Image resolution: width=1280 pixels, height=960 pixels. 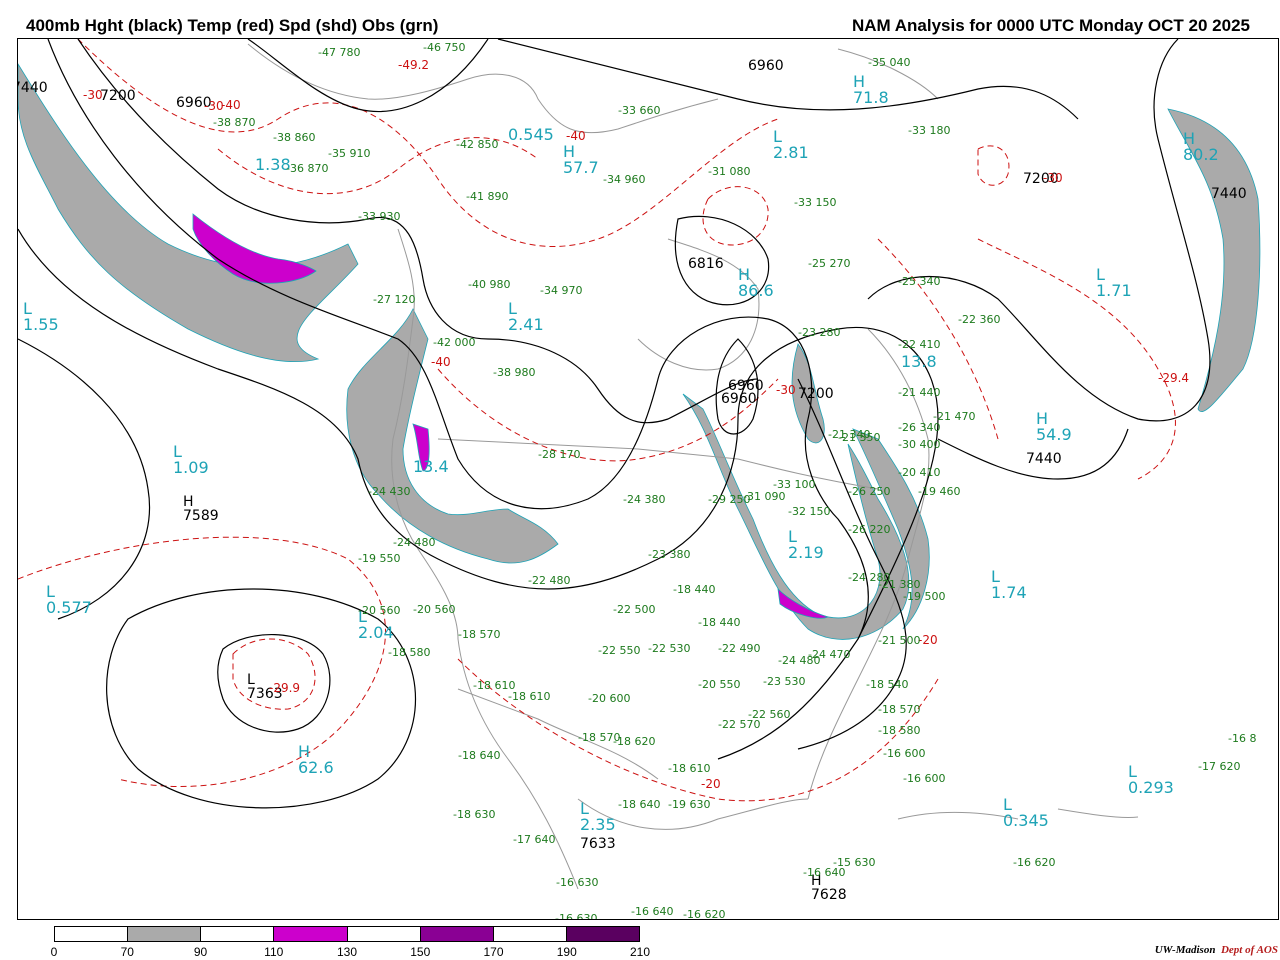 I want to click on colorbar-tick-label: 210, so click(x=640, y=952).